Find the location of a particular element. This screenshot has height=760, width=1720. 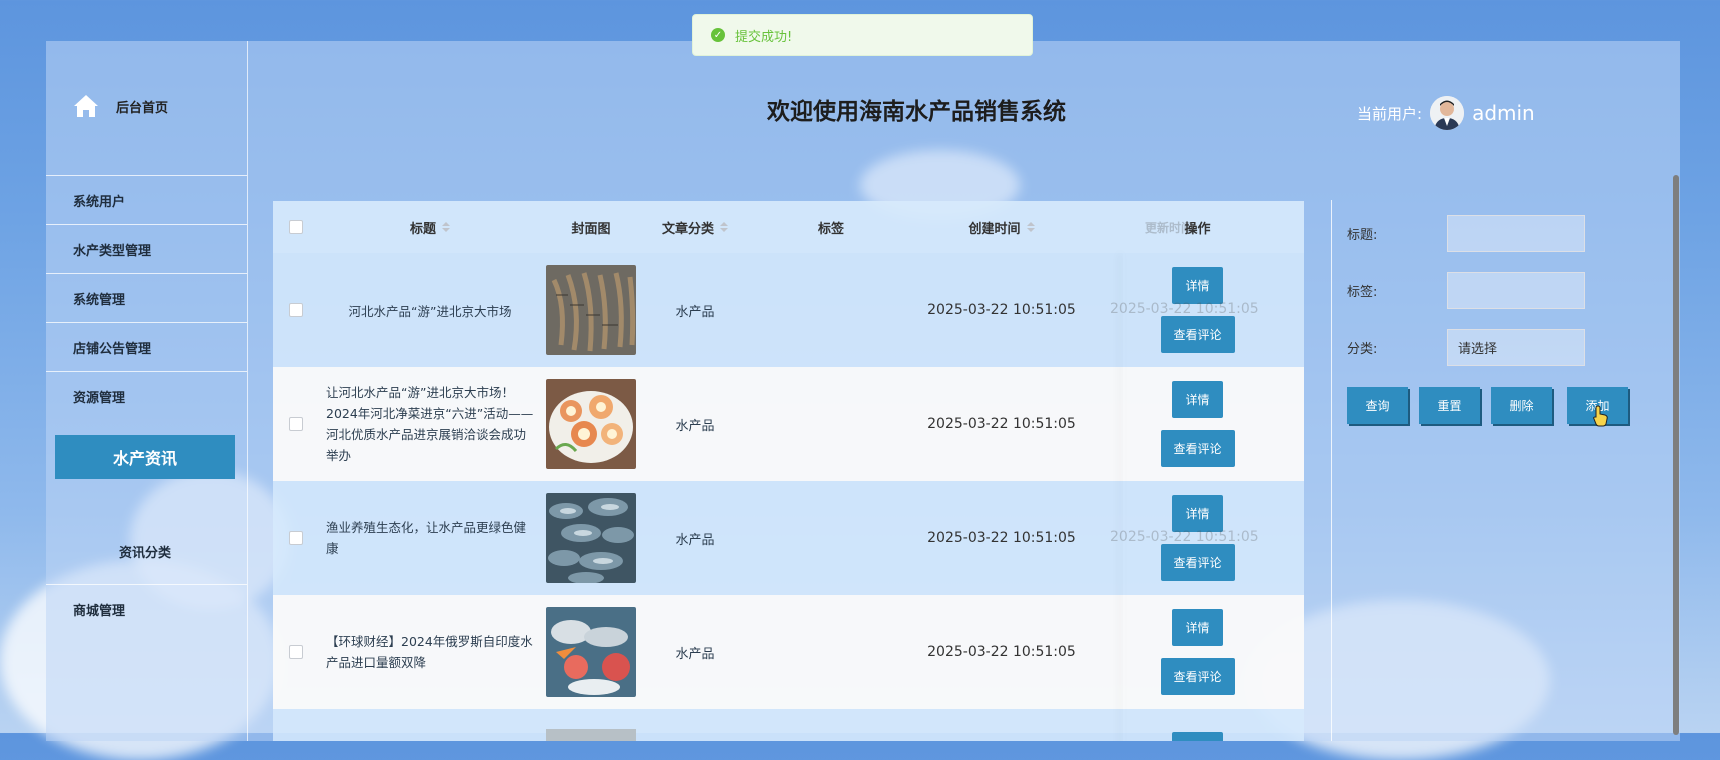

filter-tag-row: 标签: is located at coordinates (1466, 290).